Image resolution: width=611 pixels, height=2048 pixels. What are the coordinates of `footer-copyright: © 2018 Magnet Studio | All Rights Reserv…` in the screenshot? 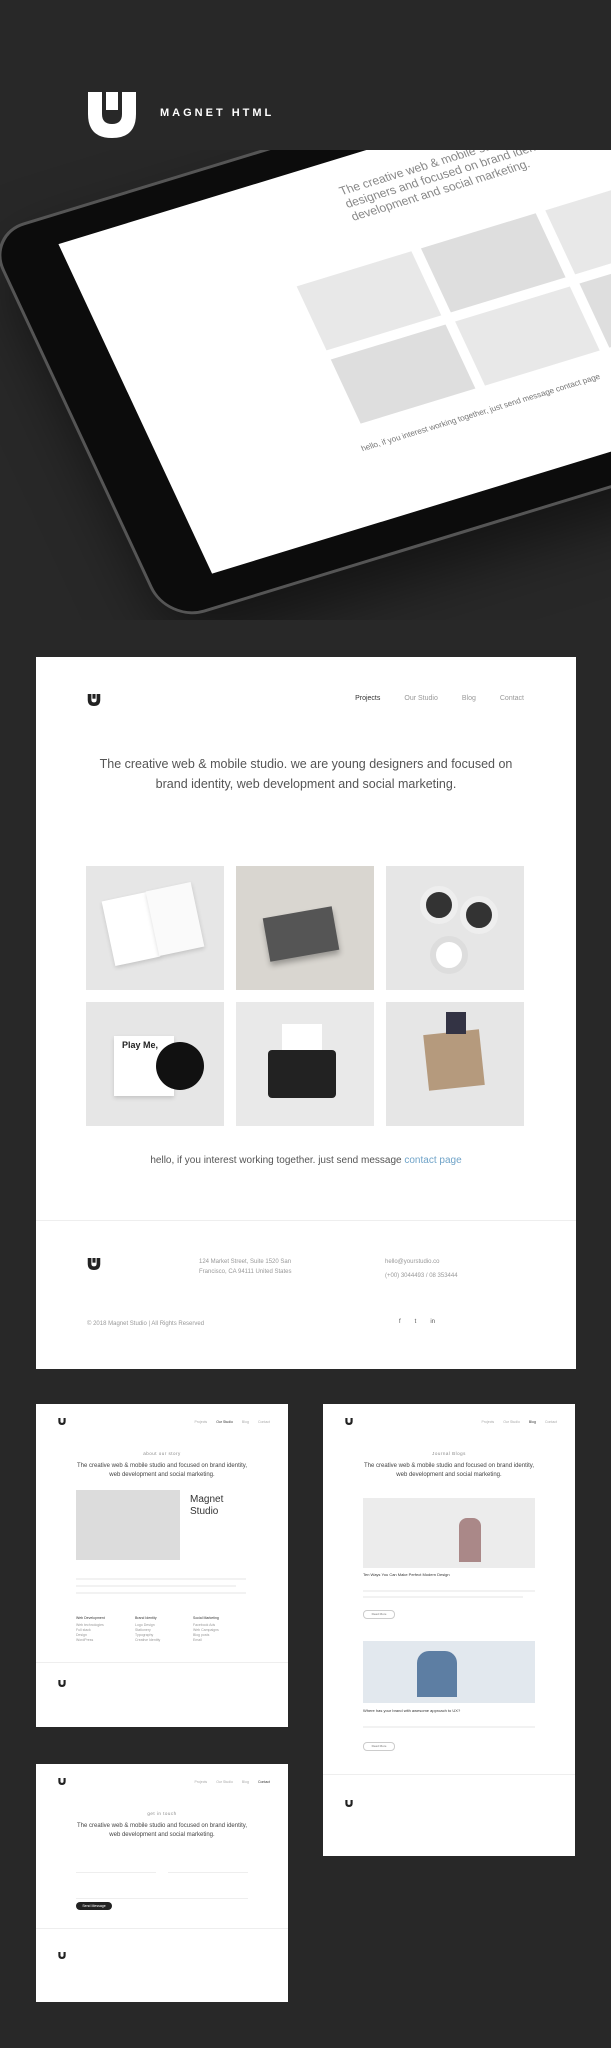 It's located at (146, 1324).